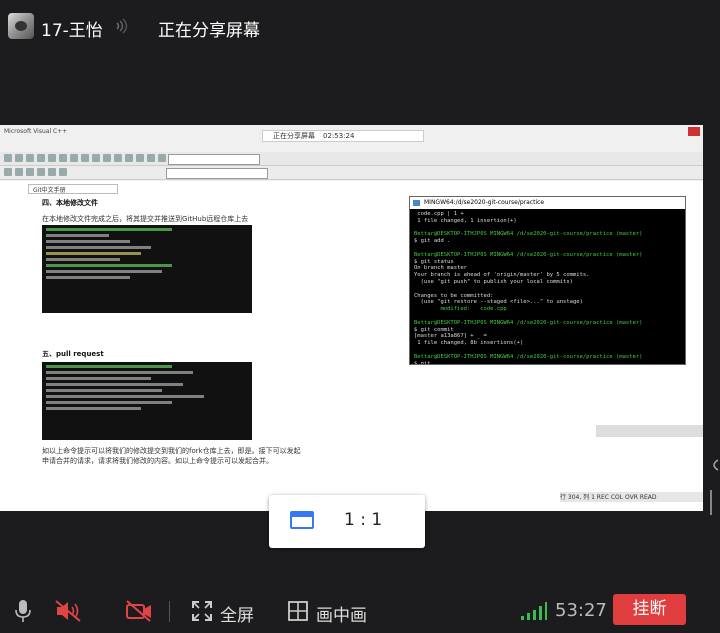 This screenshot has height=633, width=720. What do you see at coordinates (36, 131) in the screenshot?
I see `app-title: Microsoft Visual C++` at bounding box center [36, 131].